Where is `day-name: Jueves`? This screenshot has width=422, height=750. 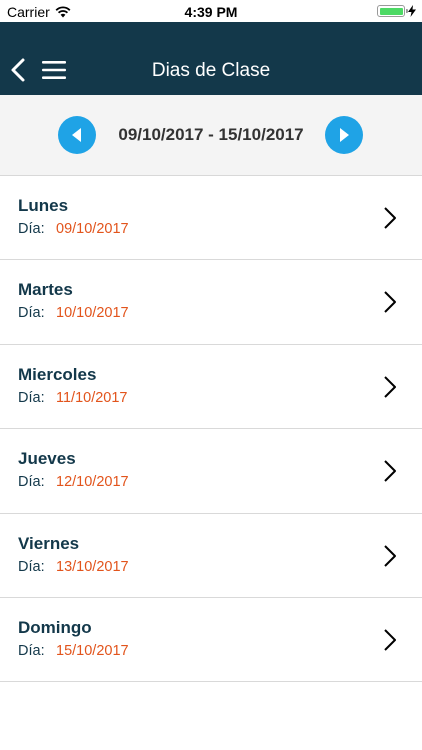 day-name: Jueves is located at coordinates (47, 459).